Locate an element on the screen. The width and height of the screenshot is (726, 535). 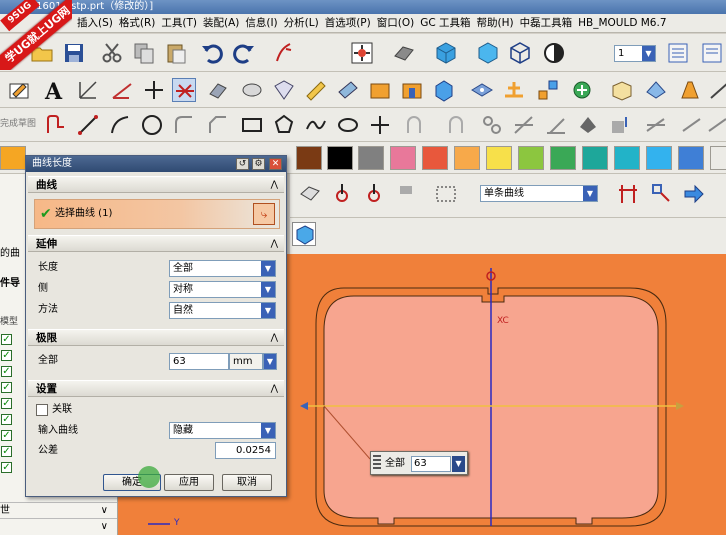
wireframe-cube-icon is located at coordinates (520, 53).